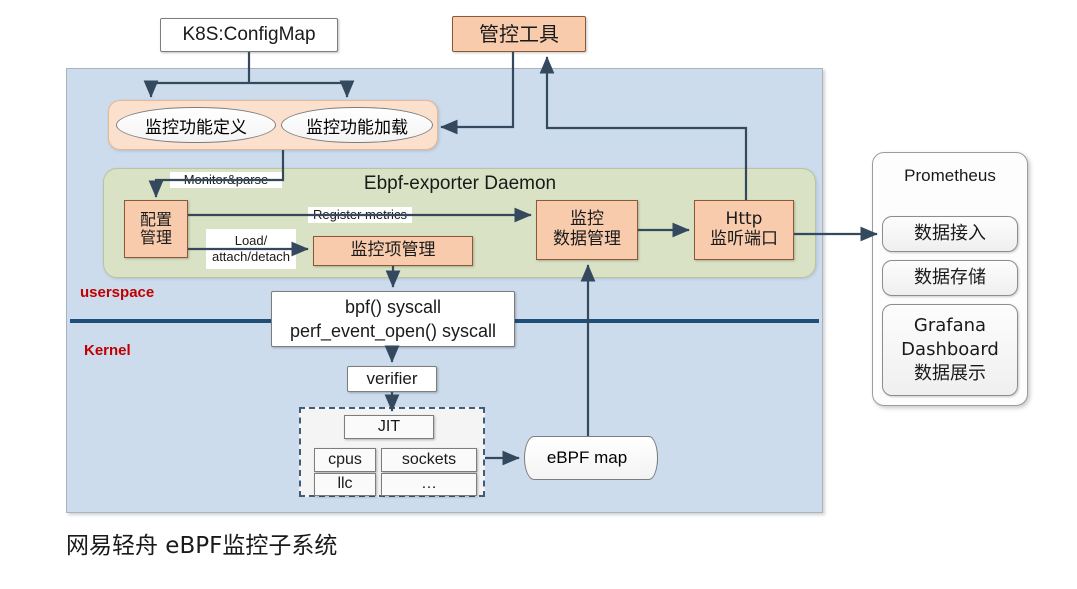 This screenshot has width=1077, height=589. I want to click on edge-label-load-attach-detach-text: Load/ attach/detach, so click(251, 248).